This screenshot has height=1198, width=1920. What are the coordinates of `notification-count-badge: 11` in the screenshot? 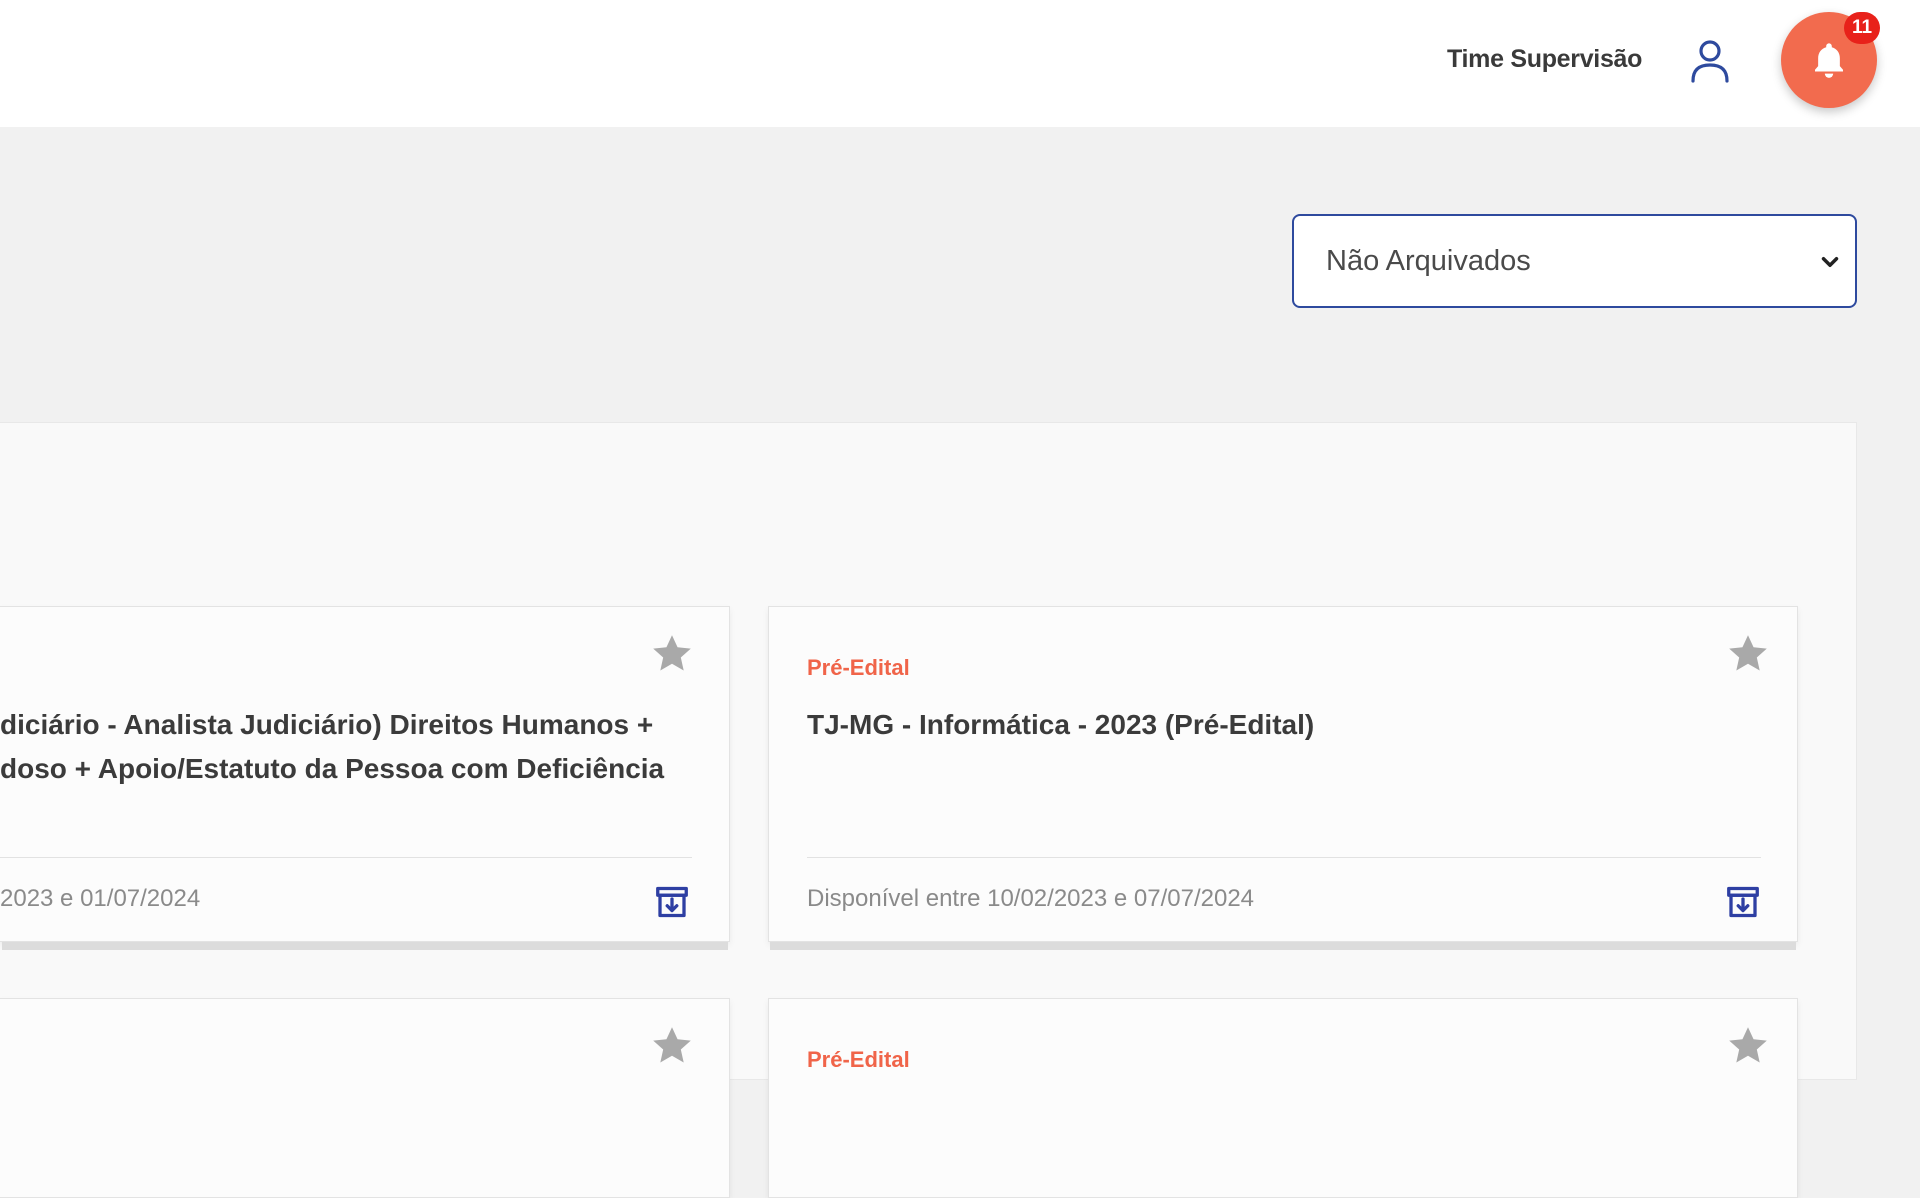 It's located at (1862, 28).